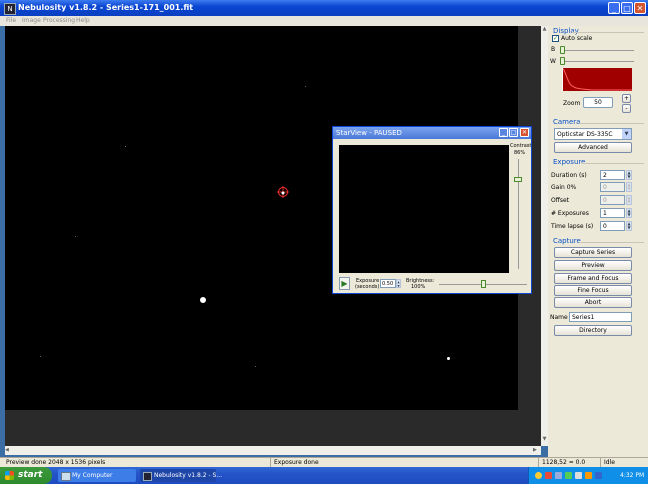  I want to click on starview-close-button: ✕, so click(524, 132).